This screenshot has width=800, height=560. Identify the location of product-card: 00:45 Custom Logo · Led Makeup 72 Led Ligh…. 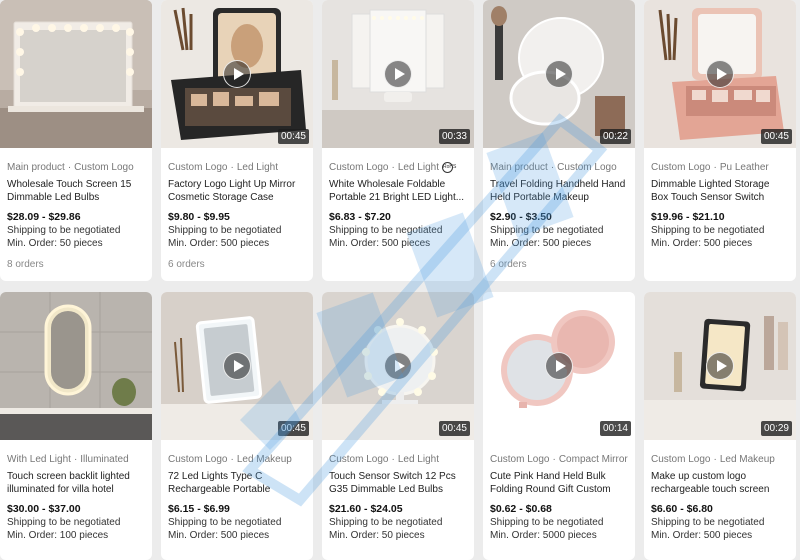
(237, 426).